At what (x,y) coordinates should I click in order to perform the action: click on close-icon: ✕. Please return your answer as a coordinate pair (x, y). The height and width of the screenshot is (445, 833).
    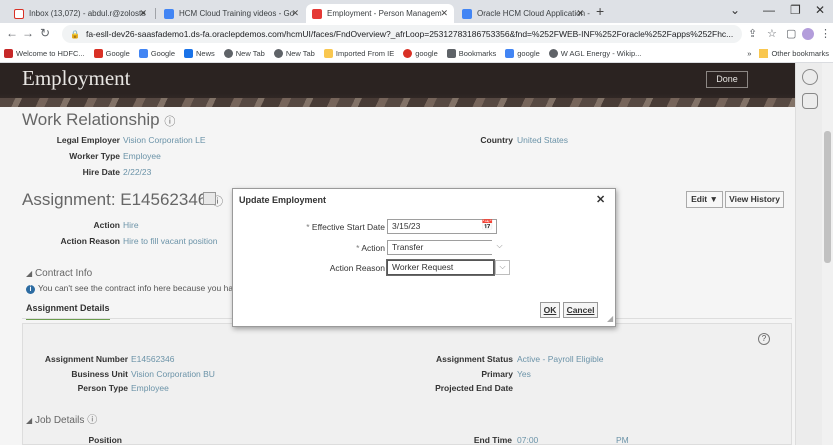
    Looking at the image, I should click on (600, 199).